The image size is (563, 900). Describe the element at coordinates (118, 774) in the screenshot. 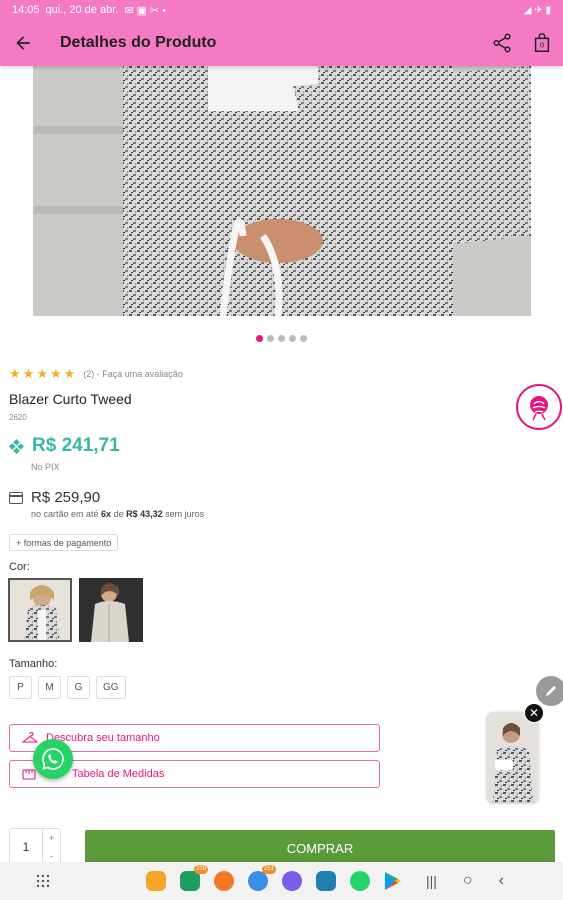

I see `measures-table-label: Tabela de Medidas` at that location.